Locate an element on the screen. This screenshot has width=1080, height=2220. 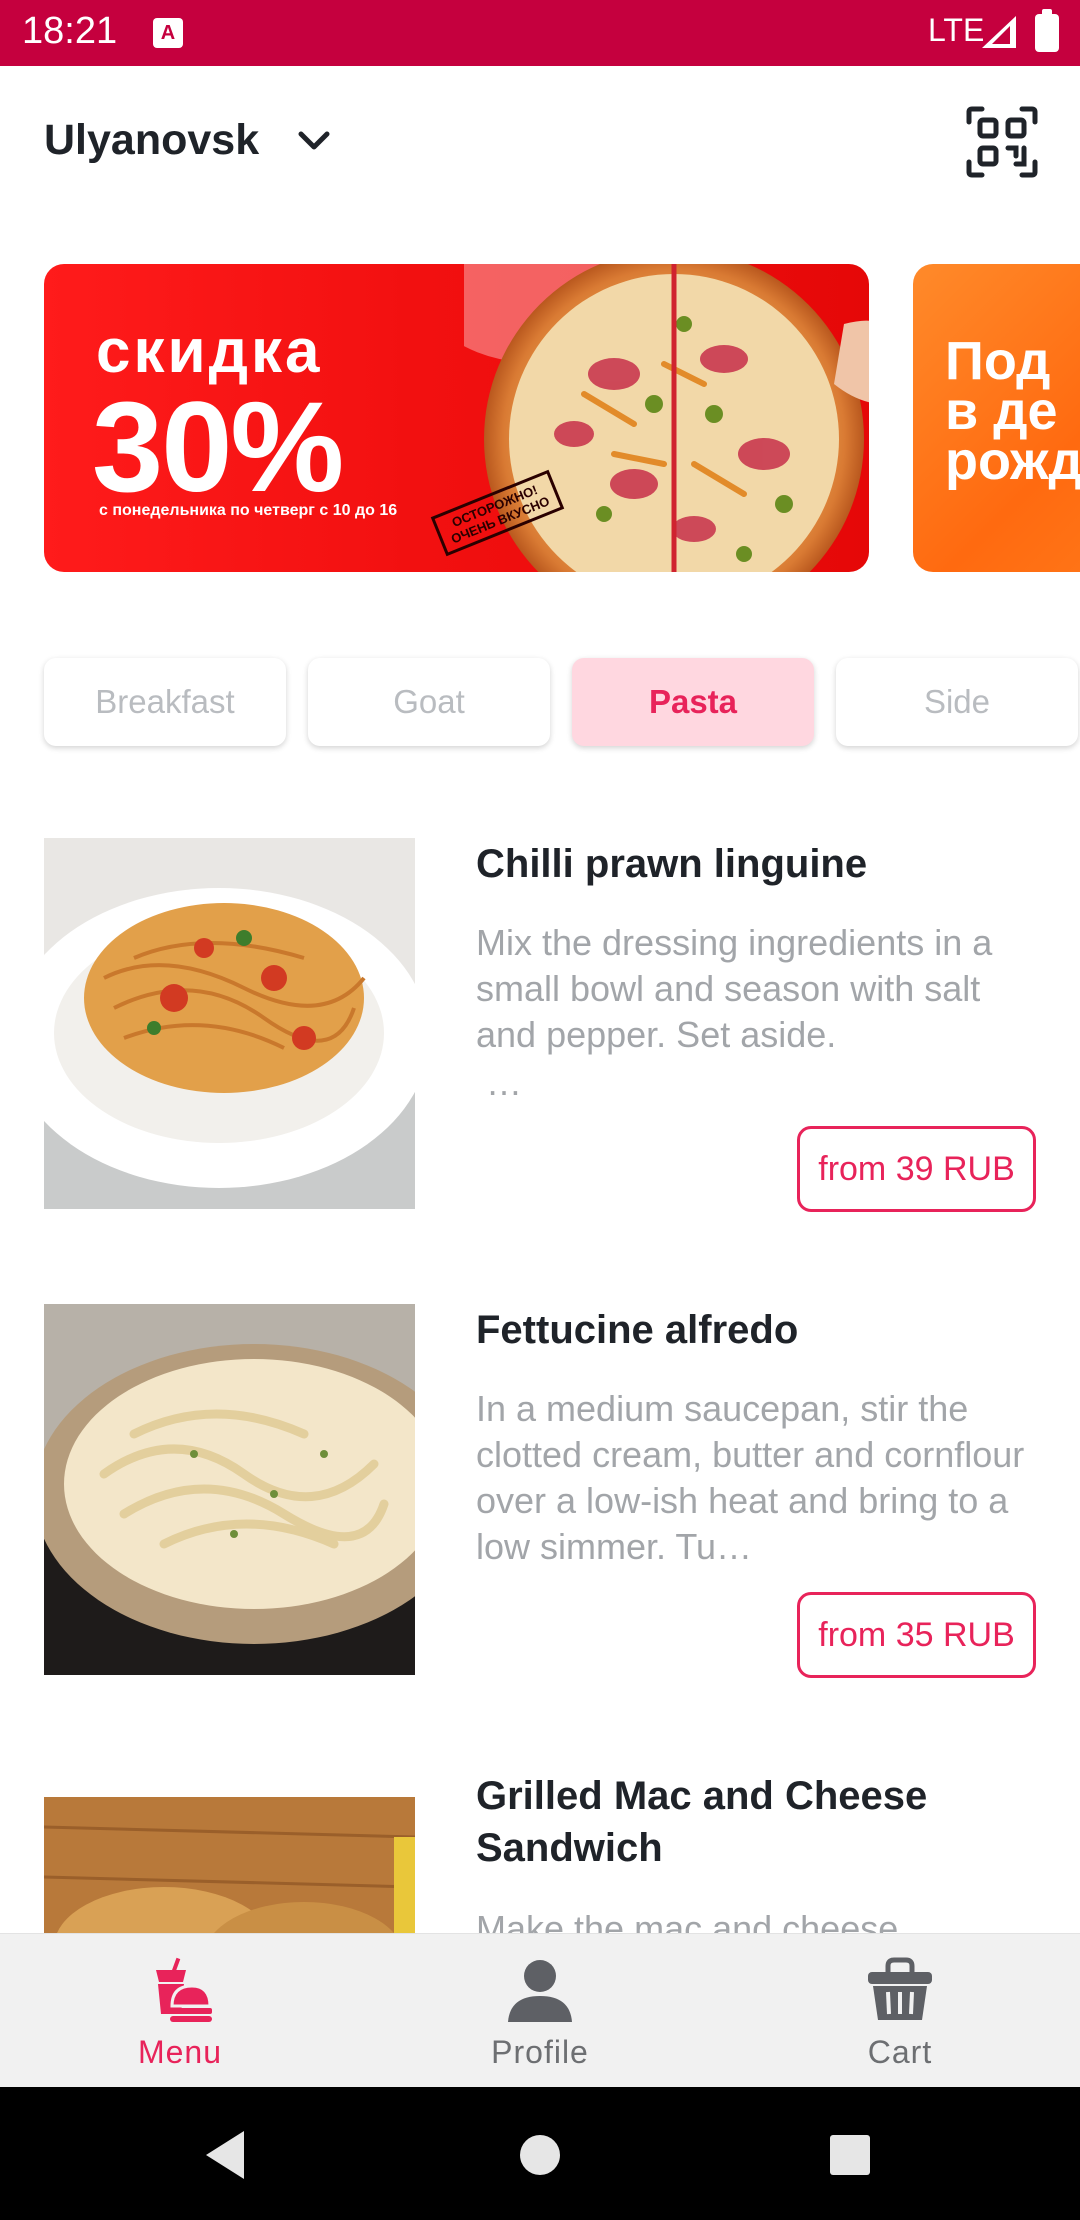
qr-code-icon is located at coordinates (1002, 142).